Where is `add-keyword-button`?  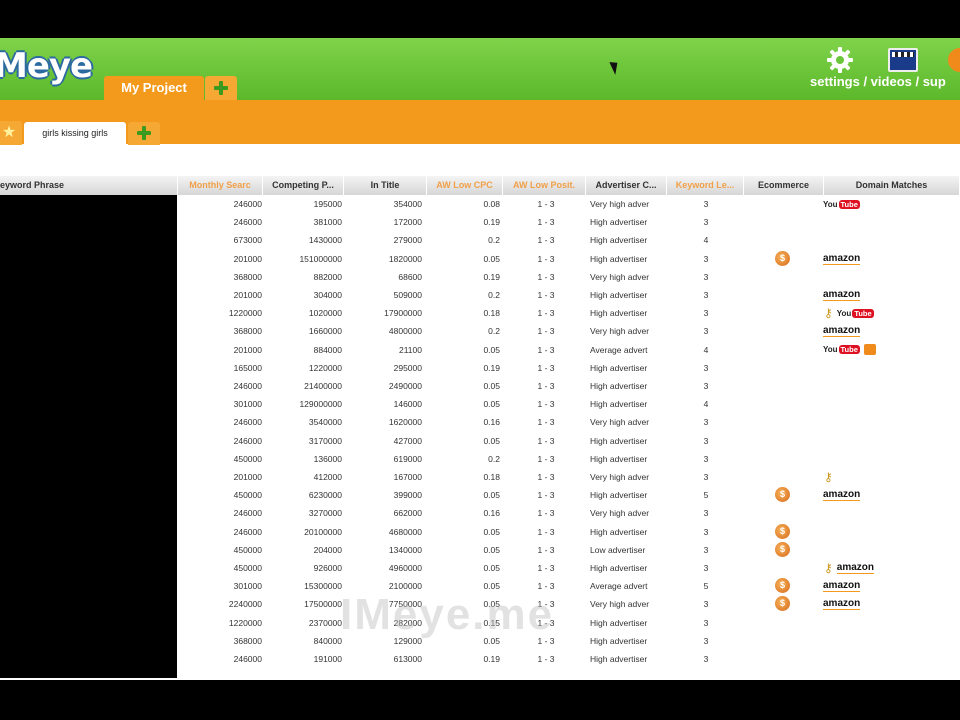 add-keyword-button is located at coordinates (144, 133).